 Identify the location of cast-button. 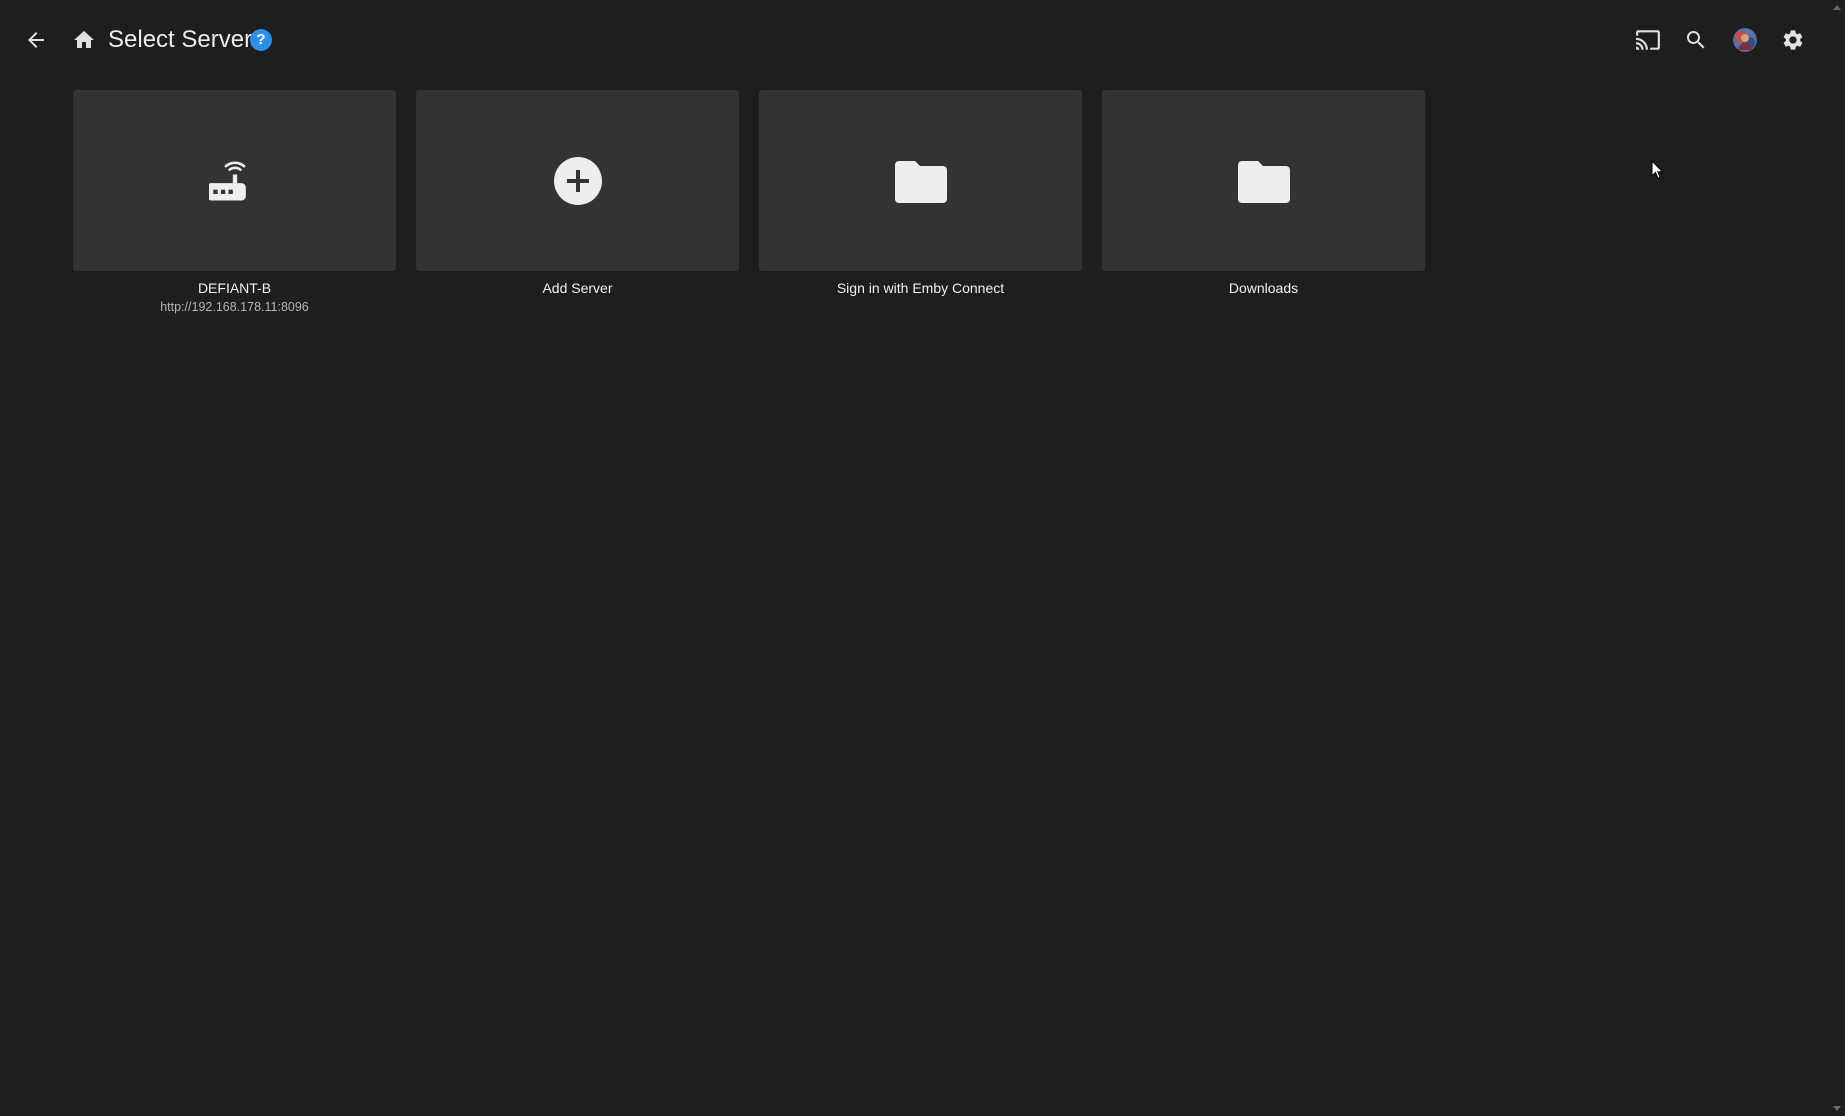
(1648, 40).